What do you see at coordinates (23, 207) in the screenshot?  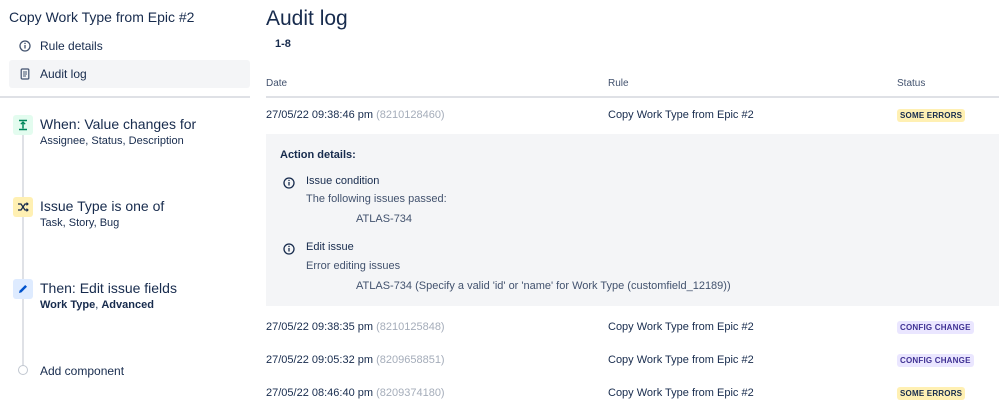 I see `shuffle-icon` at bounding box center [23, 207].